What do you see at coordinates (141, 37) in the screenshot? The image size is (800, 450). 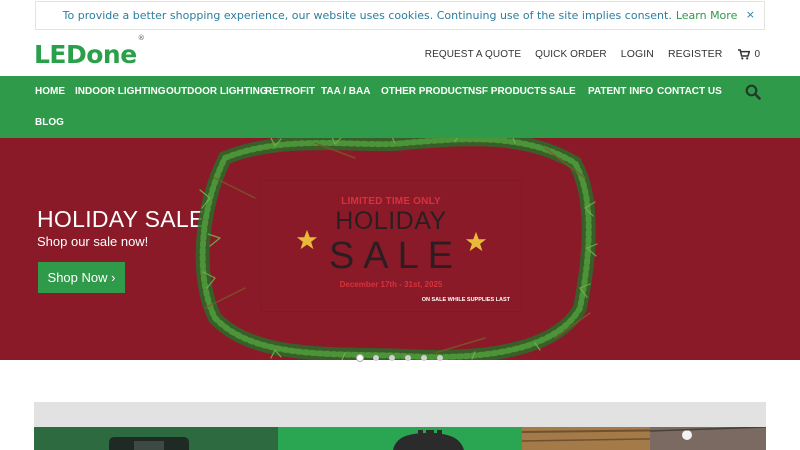 I see `registered-mark: ®` at bounding box center [141, 37].